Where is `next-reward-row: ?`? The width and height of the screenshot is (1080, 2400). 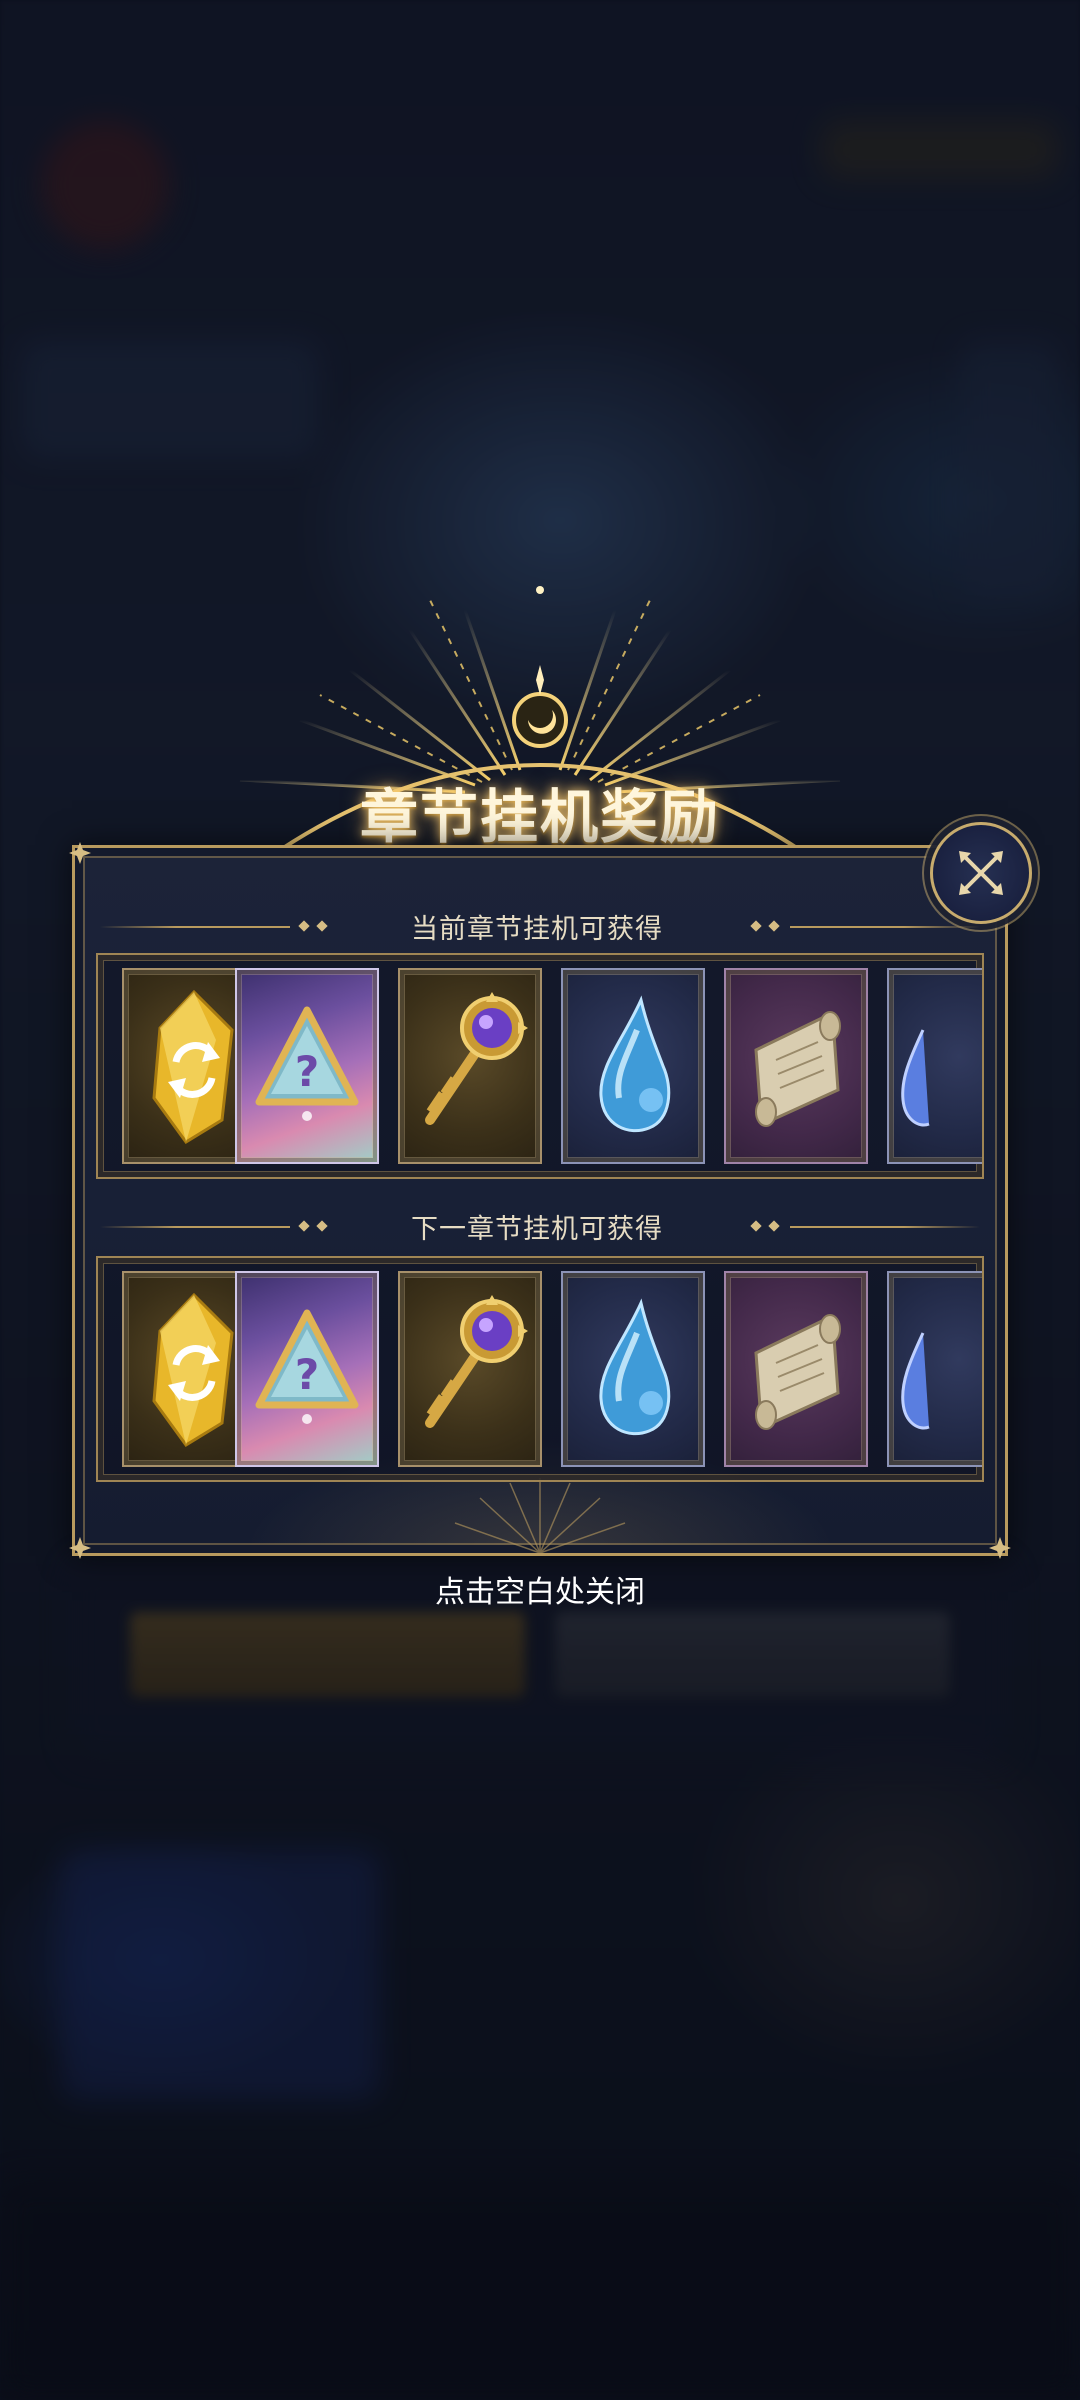 next-reward-row: ? is located at coordinates (540, 1369).